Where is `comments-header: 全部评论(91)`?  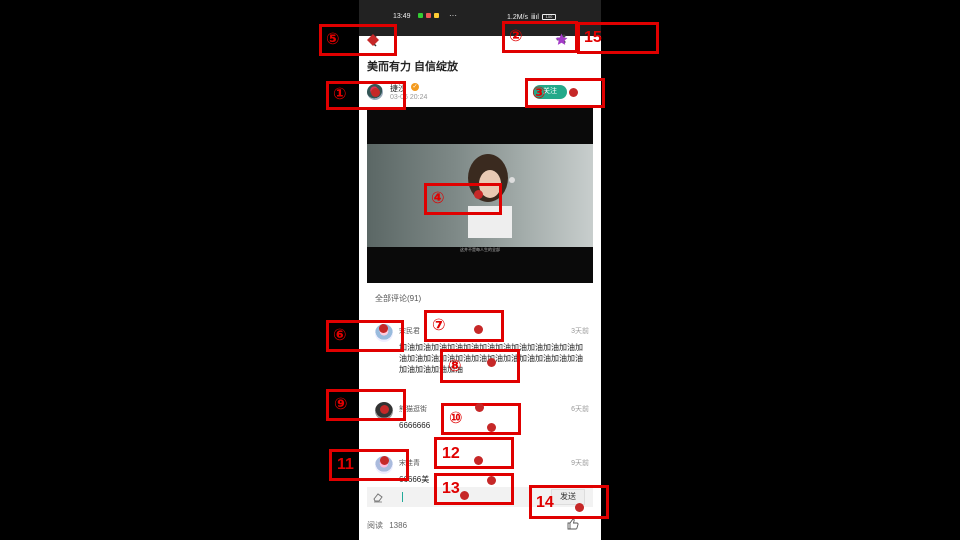
comments-header: 全部评论(91) is located at coordinates (398, 298).